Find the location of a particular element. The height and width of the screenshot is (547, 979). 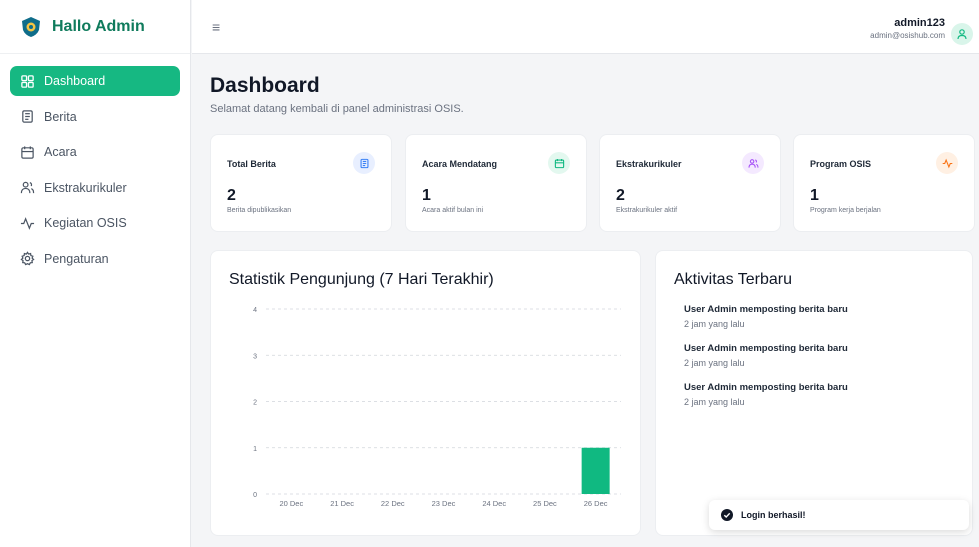

x-tick-label: 22 Dec is located at coordinates (393, 503).